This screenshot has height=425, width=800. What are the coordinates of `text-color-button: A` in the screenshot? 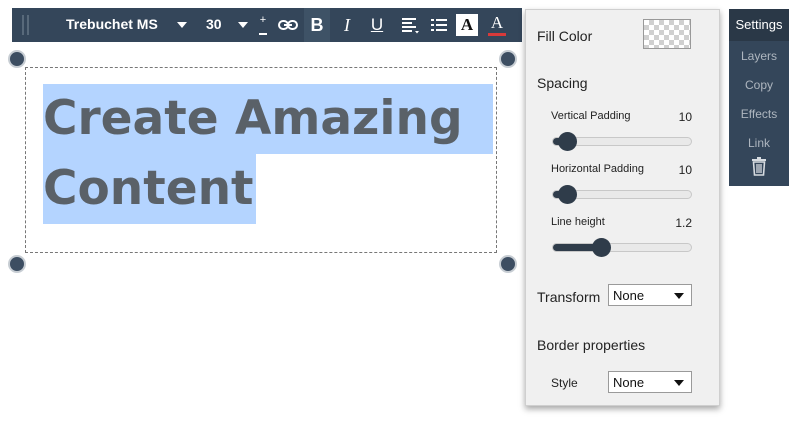 It's located at (497, 25).